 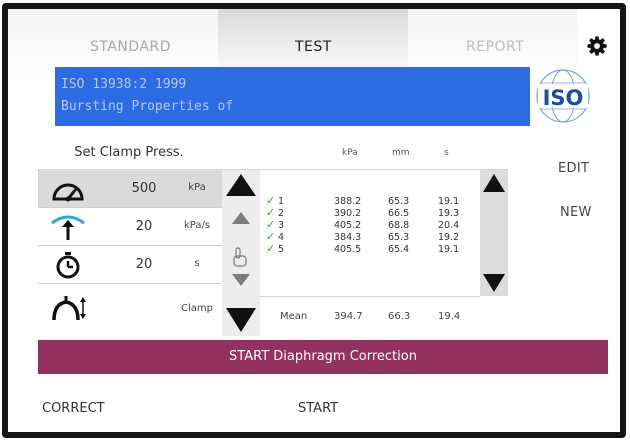 I want to click on result-s: 19.2, so click(x=449, y=237).